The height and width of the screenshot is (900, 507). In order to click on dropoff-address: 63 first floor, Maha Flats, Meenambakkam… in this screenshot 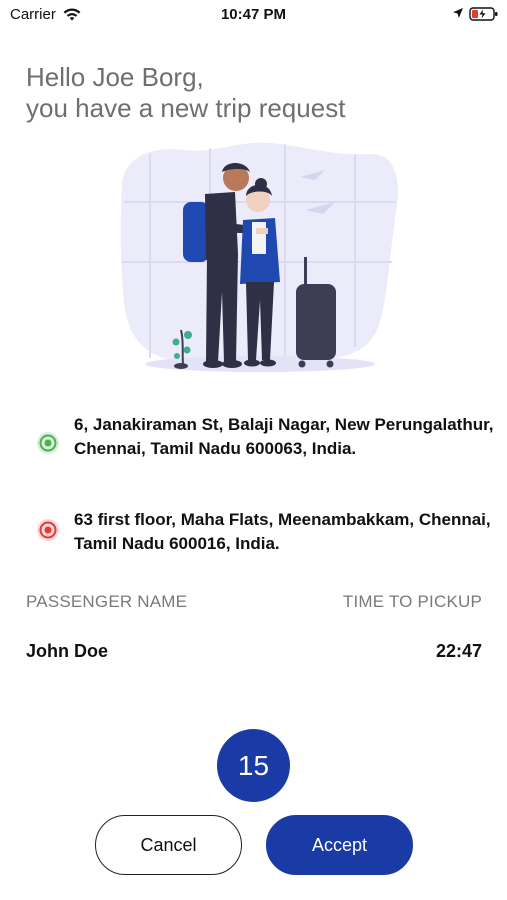, I will do `click(263, 533)`.